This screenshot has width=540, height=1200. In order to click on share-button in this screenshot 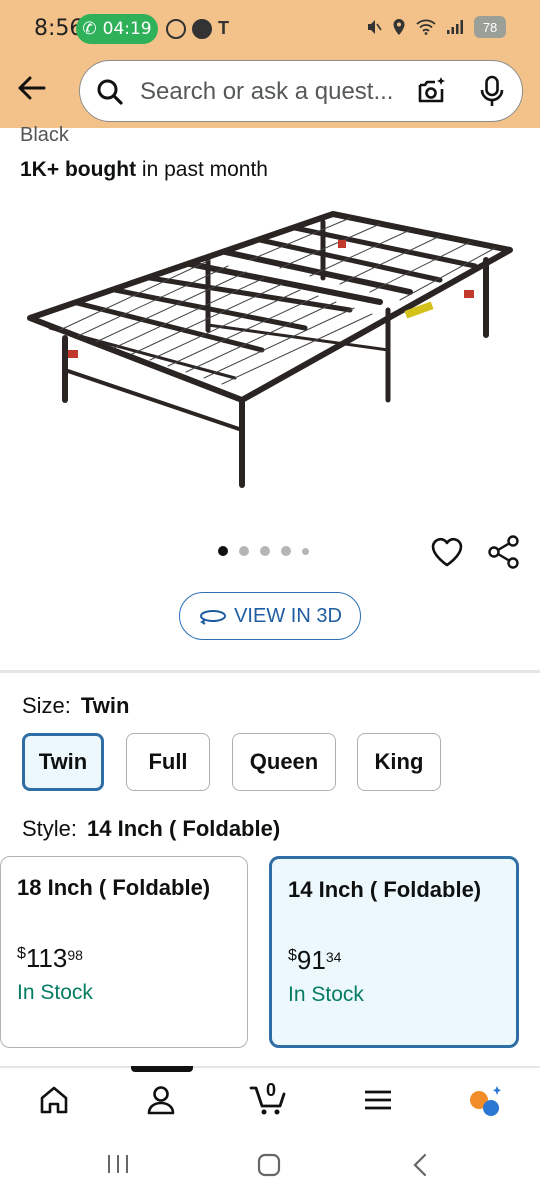, I will do `click(504, 554)`.